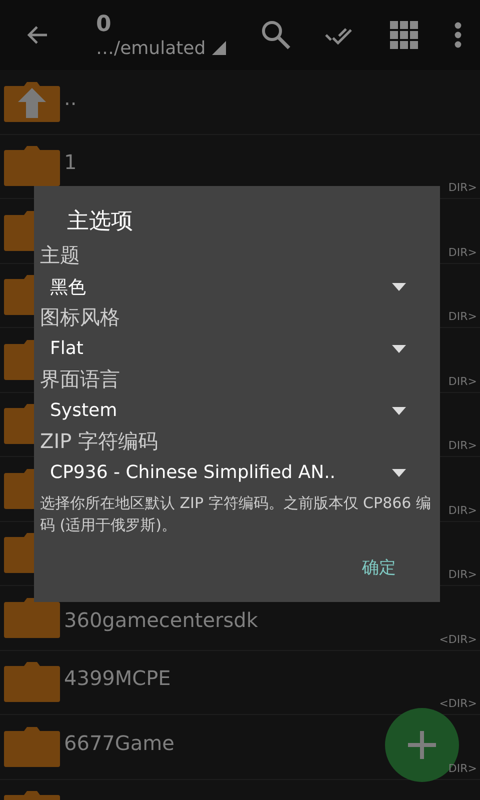 The height and width of the screenshot is (800, 480). I want to click on folder-up-icon, so click(32, 102).